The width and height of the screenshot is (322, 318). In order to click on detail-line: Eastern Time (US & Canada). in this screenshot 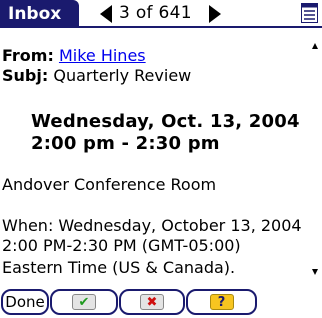, I will do `click(119, 267)`.